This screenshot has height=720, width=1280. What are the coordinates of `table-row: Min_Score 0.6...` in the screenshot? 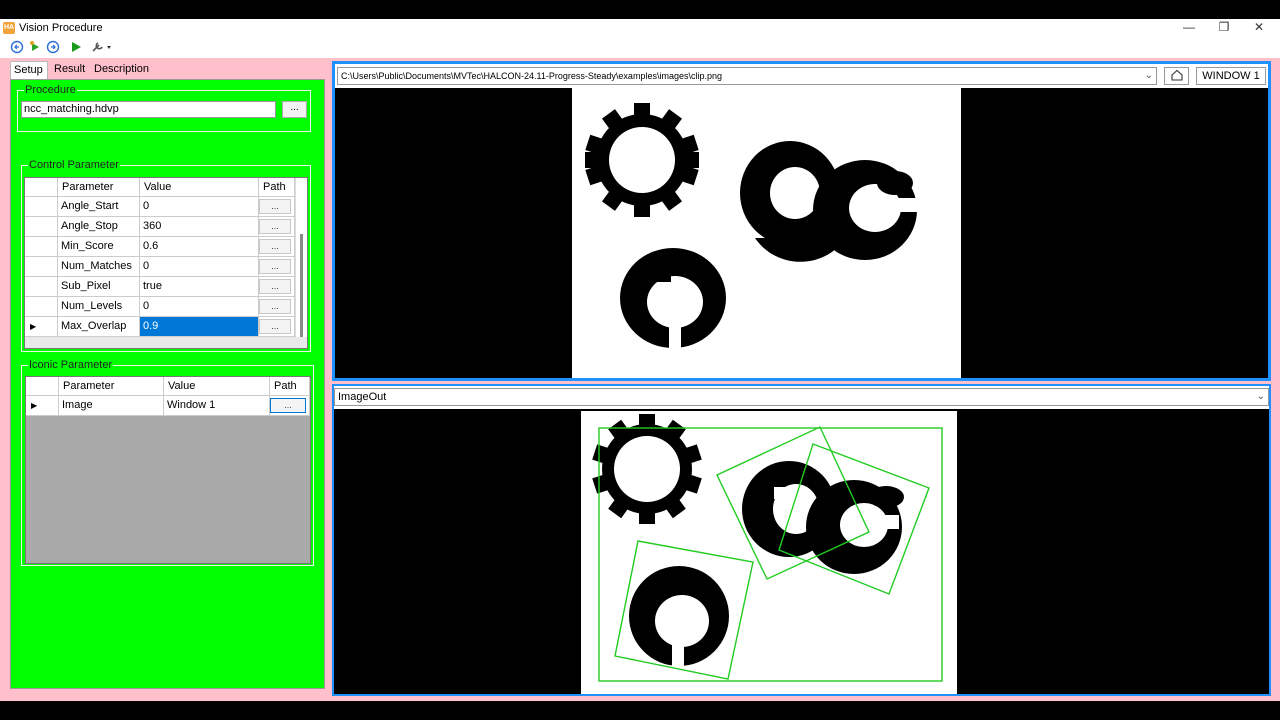 It's located at (160, 247).